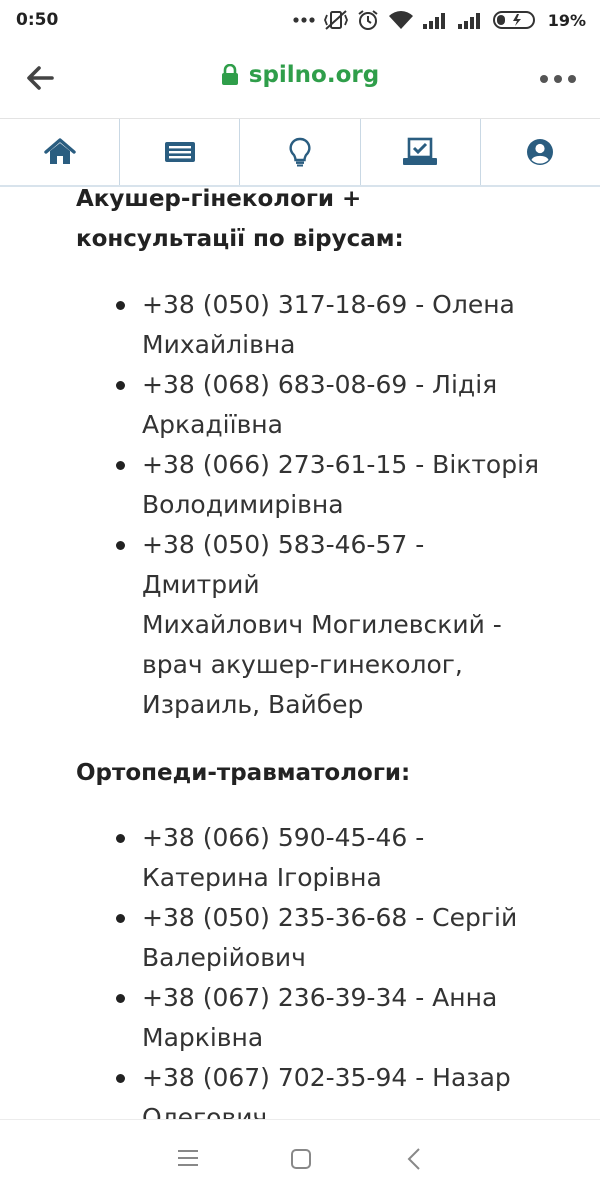  What do you see at coordinates (319, 385) in the screenshot?
I see `contact-line: +38 (068) 683-08-69 - Лідія` at bounding box center [319, 385].